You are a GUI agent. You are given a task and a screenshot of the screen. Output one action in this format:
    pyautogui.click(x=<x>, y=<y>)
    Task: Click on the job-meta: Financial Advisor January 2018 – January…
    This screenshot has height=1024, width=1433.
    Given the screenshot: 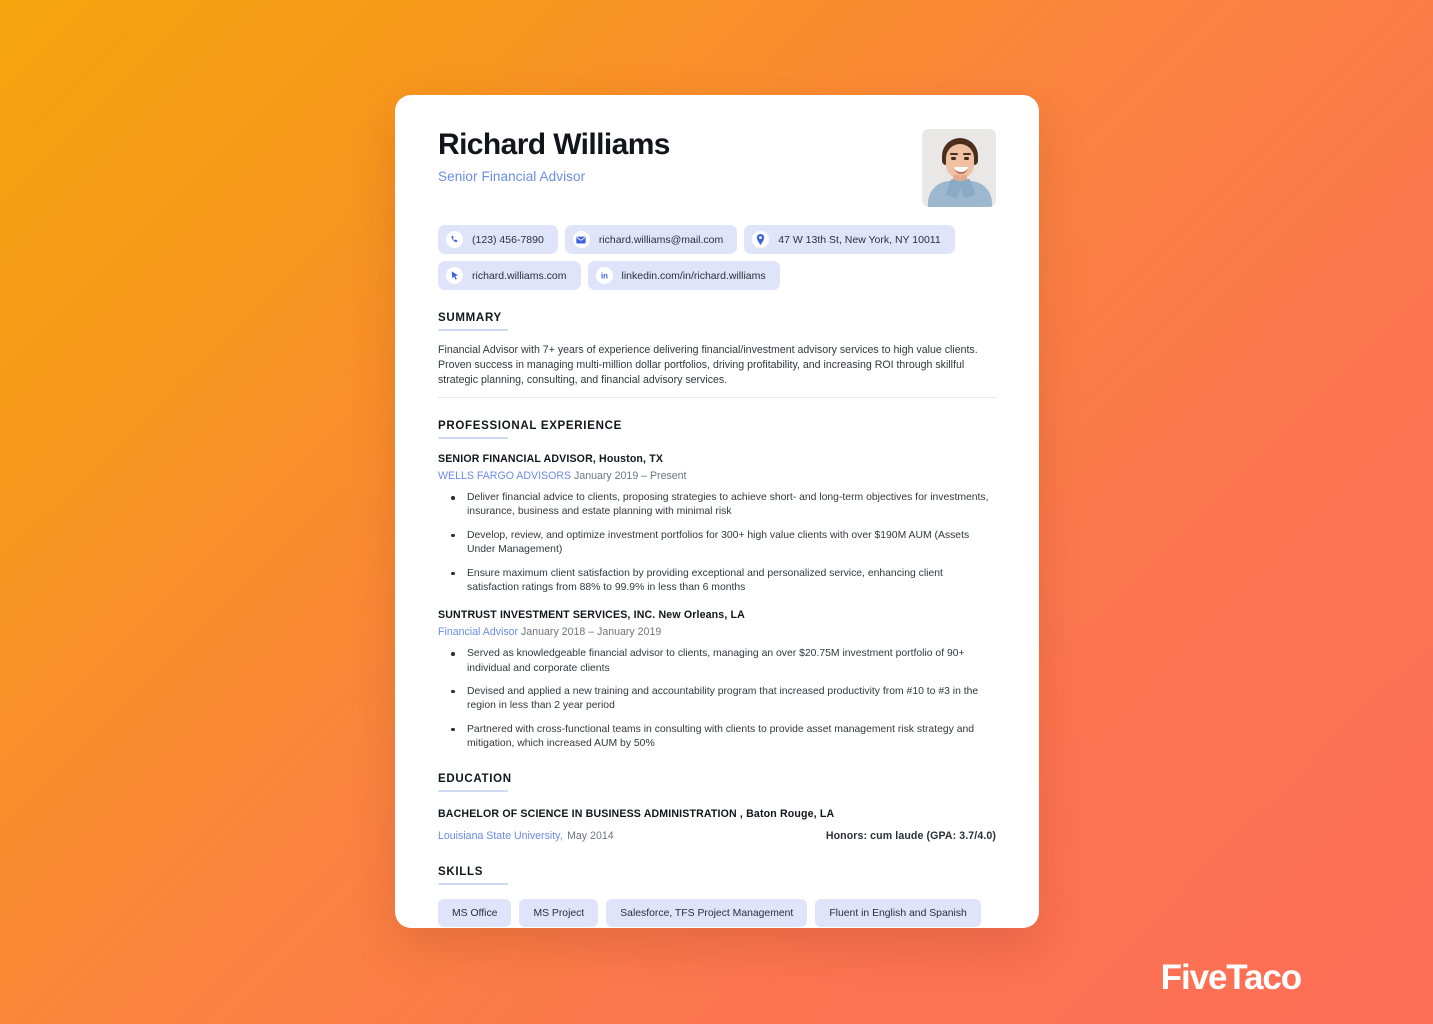 What is the action you would take?
    pyautogui.click(x=717, y=632)
    